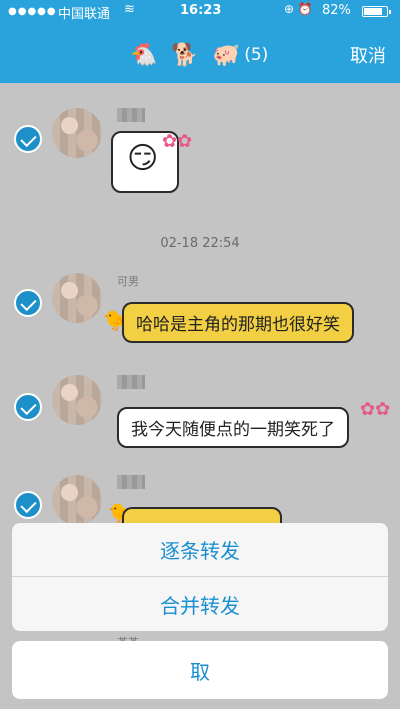 Image resolution: width=400 pixels, height=709 pixels. What do you see at coordinates (84, 14) in the screenshot?
I see `carrier-name: 中国联通` at bounding box center [84, 14].